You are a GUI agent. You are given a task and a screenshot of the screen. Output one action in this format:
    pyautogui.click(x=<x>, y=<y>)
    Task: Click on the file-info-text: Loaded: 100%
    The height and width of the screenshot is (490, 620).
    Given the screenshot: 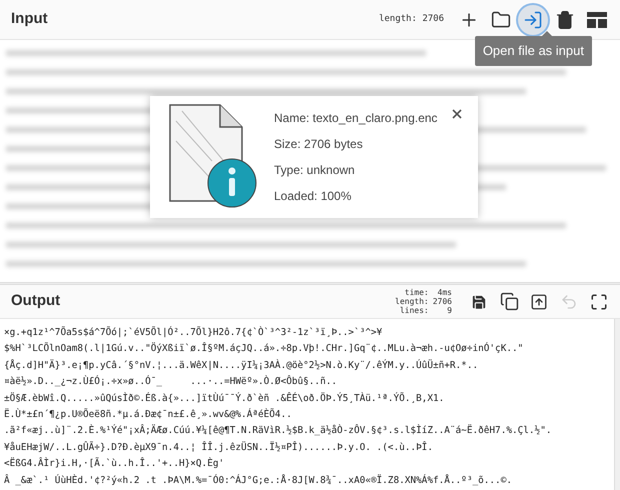 What is the action you would take?
    pyautogui.click(x=313, y=196)
    